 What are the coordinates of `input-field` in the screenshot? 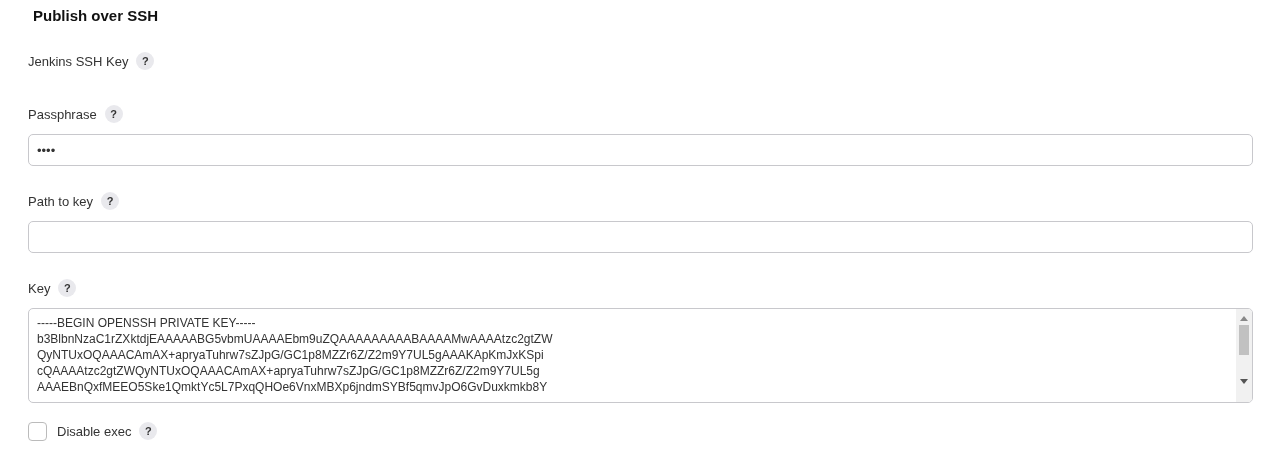 It's located at (640, 237).